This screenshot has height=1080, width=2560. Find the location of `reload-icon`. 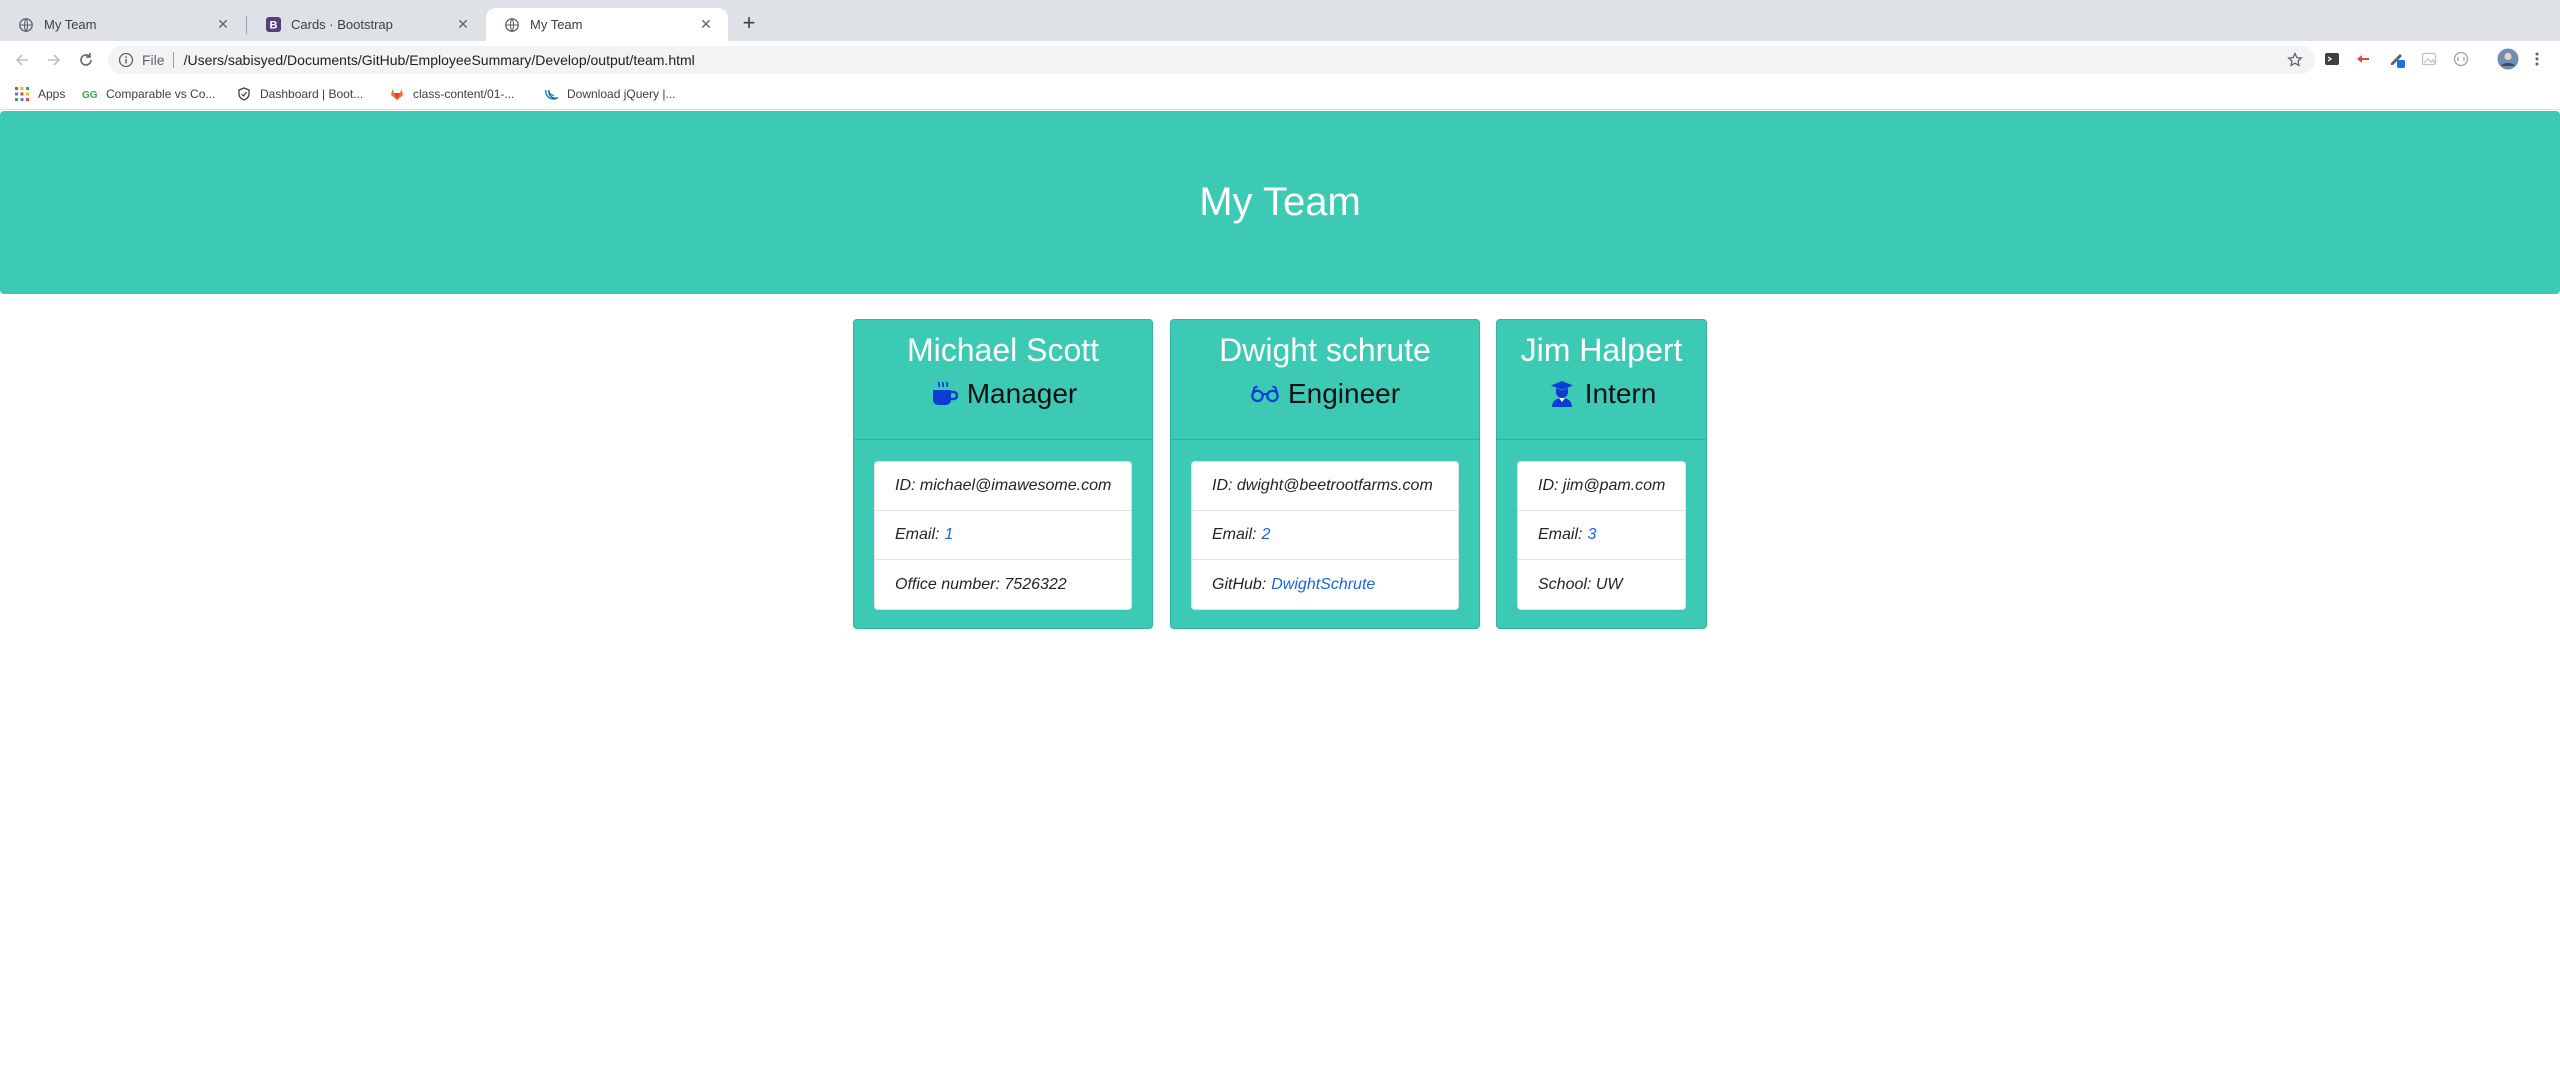

reload-icon is located at coordinates (86, 60).